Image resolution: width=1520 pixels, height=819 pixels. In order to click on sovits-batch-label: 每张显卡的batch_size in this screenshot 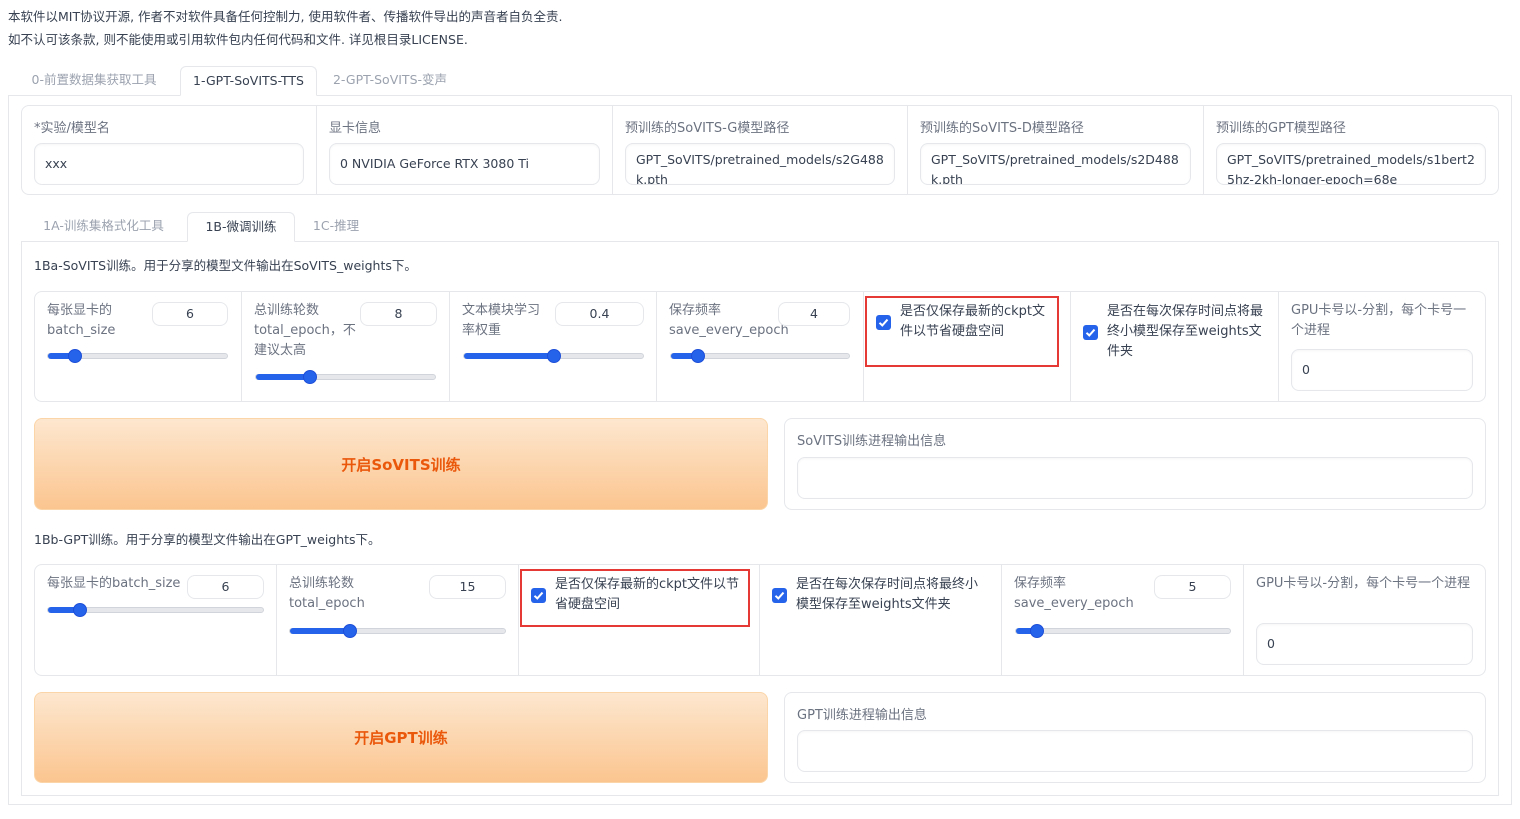, I will do `click(81, 320)`.